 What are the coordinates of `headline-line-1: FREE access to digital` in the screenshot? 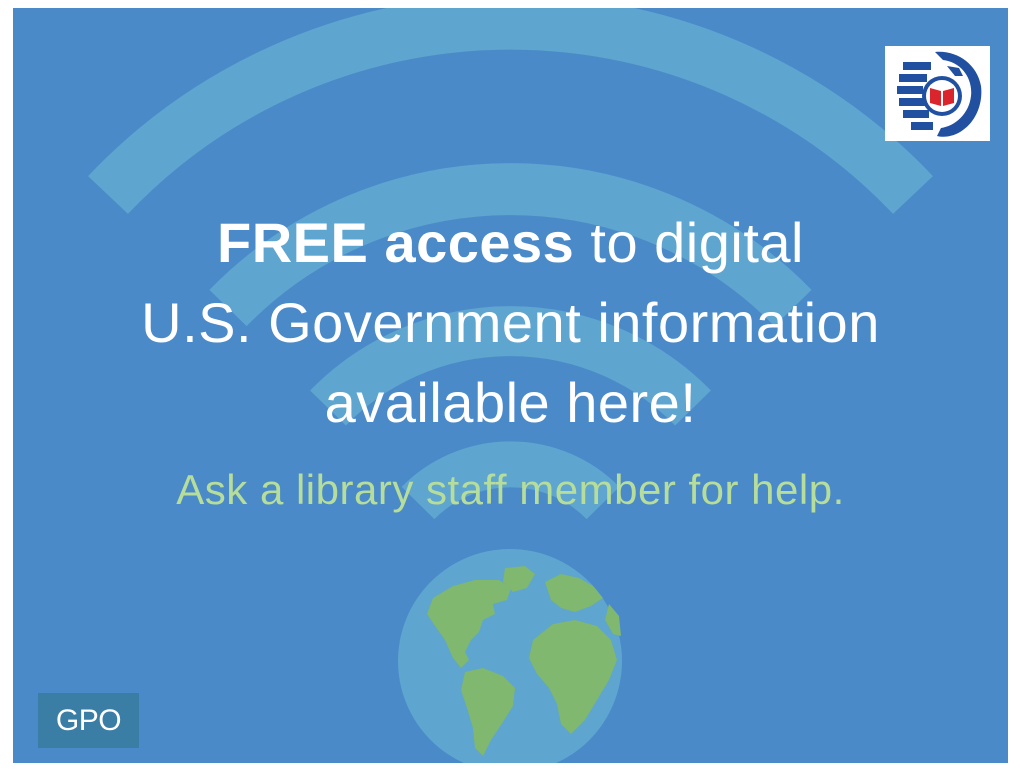 It's located at (510, 243).